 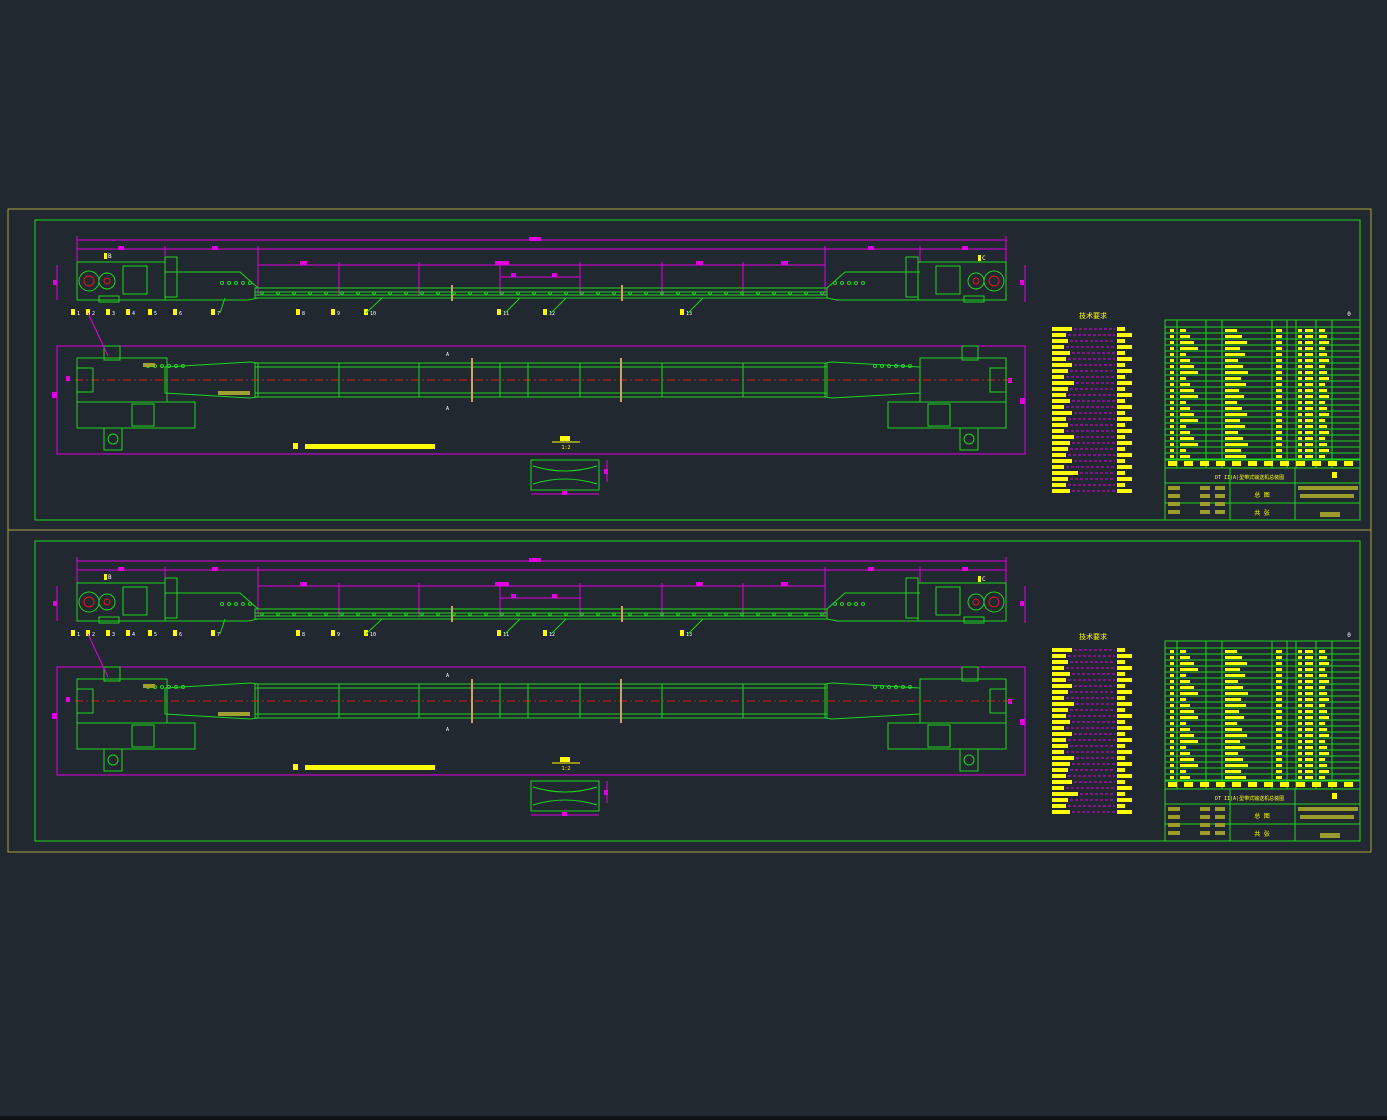 What do you see at coordinates (693, 1118) in the screenshot?
I see `status-strip` at bounding box center [693, 1118].